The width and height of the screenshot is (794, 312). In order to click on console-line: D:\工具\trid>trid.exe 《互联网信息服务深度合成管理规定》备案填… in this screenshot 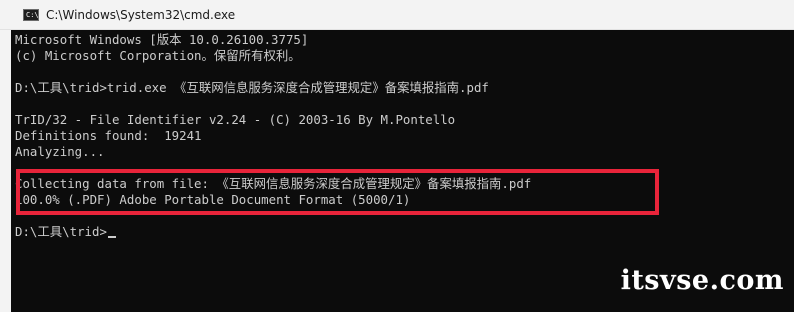, I will do `click(252, 87)`.